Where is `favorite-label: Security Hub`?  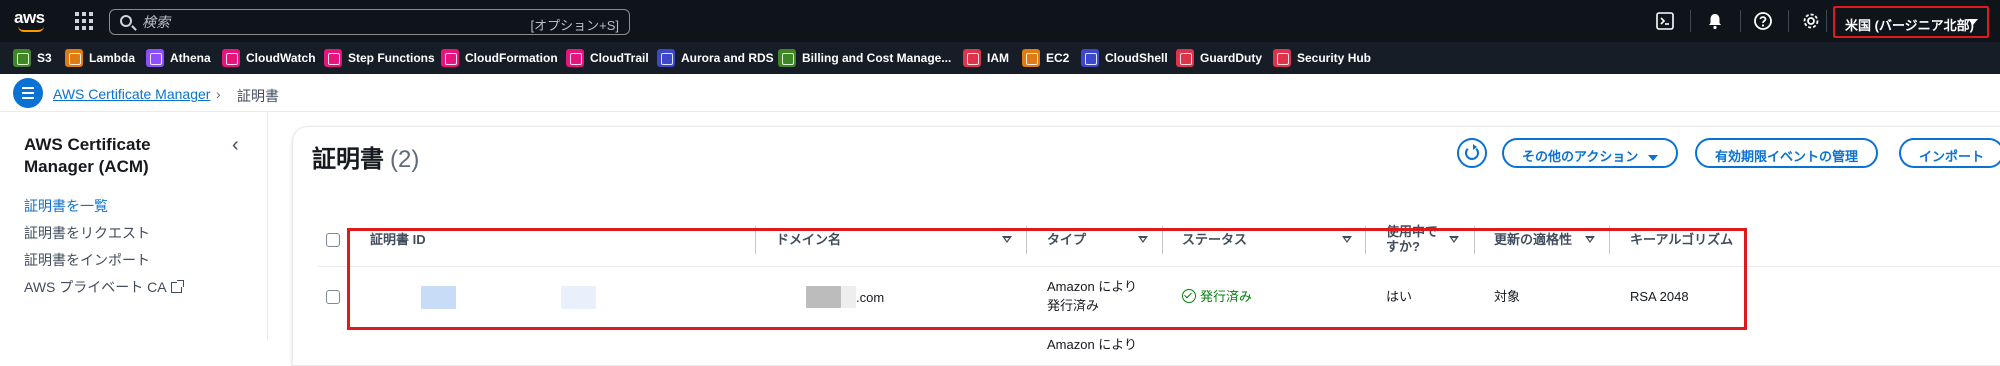 favorite-label: Security Hub is located at coordinates (1334, 58).